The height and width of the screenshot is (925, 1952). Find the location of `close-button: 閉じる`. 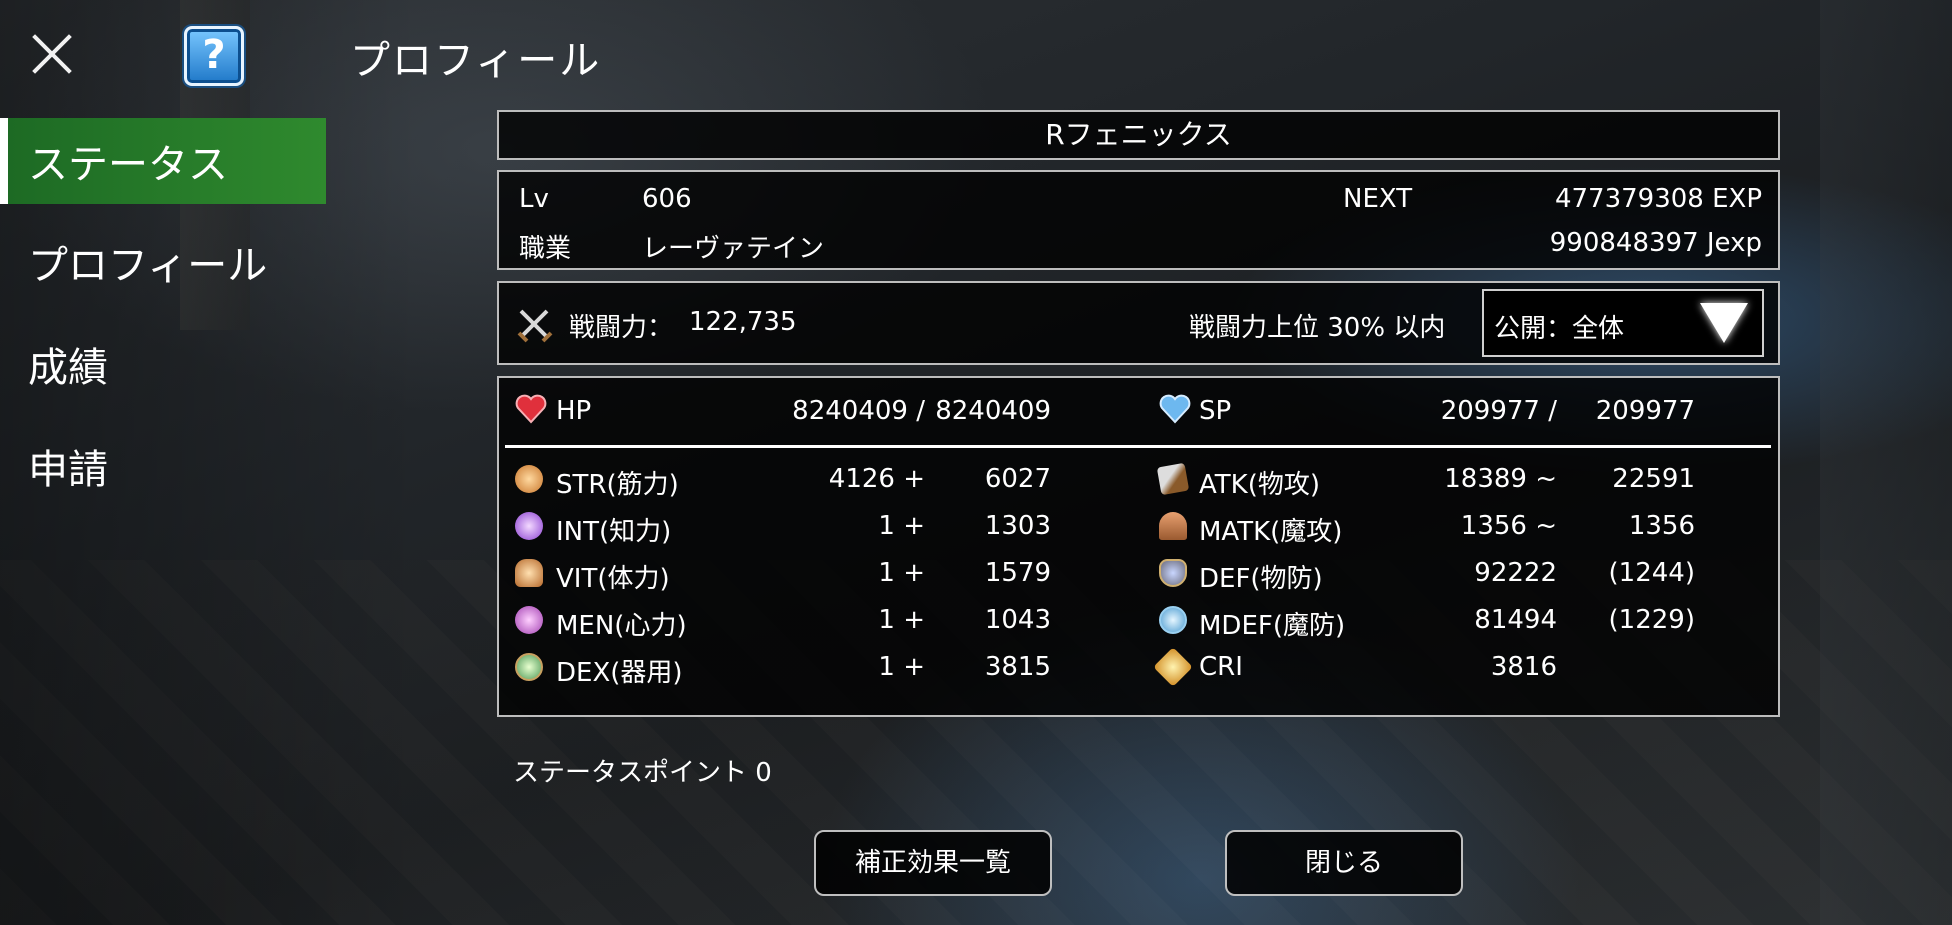

close-button: 閉じる is located at coordinates (1344, 863).